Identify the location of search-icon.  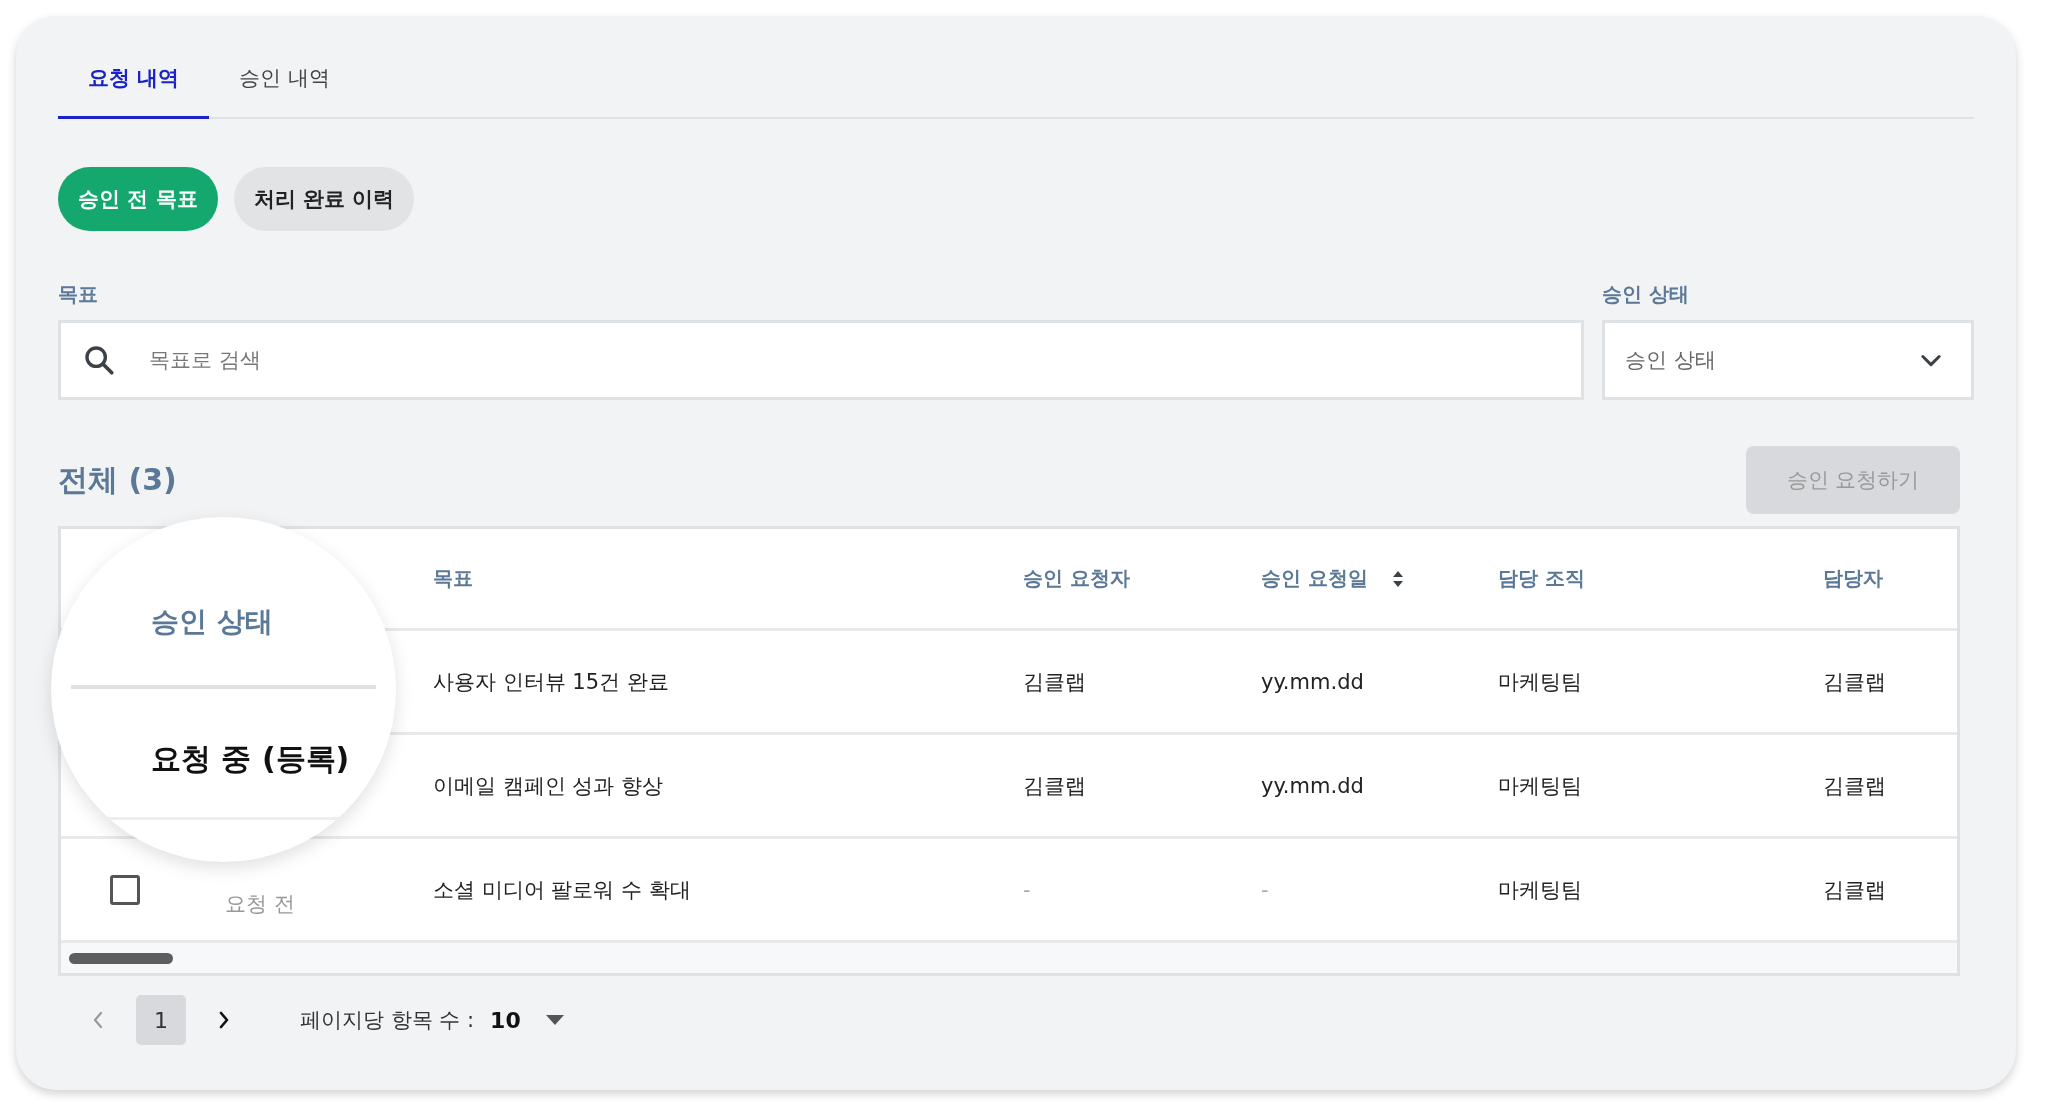
(99, 360).